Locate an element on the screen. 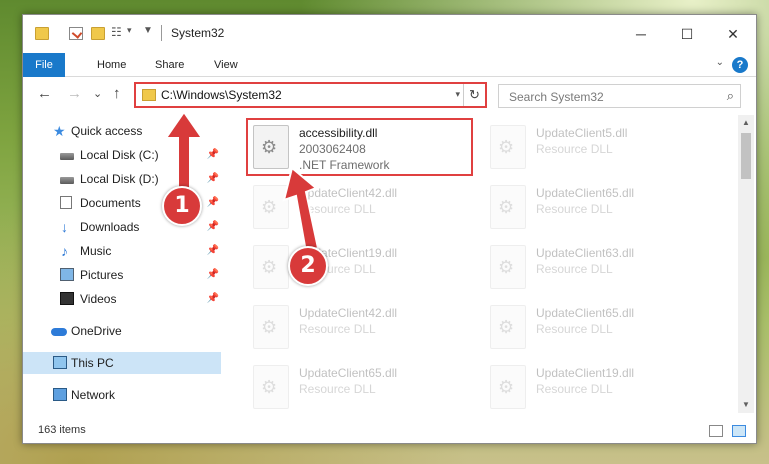 Image resolution: width=769 pixels, height=464 pixels. tab-home: Home is located at coordinates (111, 65).